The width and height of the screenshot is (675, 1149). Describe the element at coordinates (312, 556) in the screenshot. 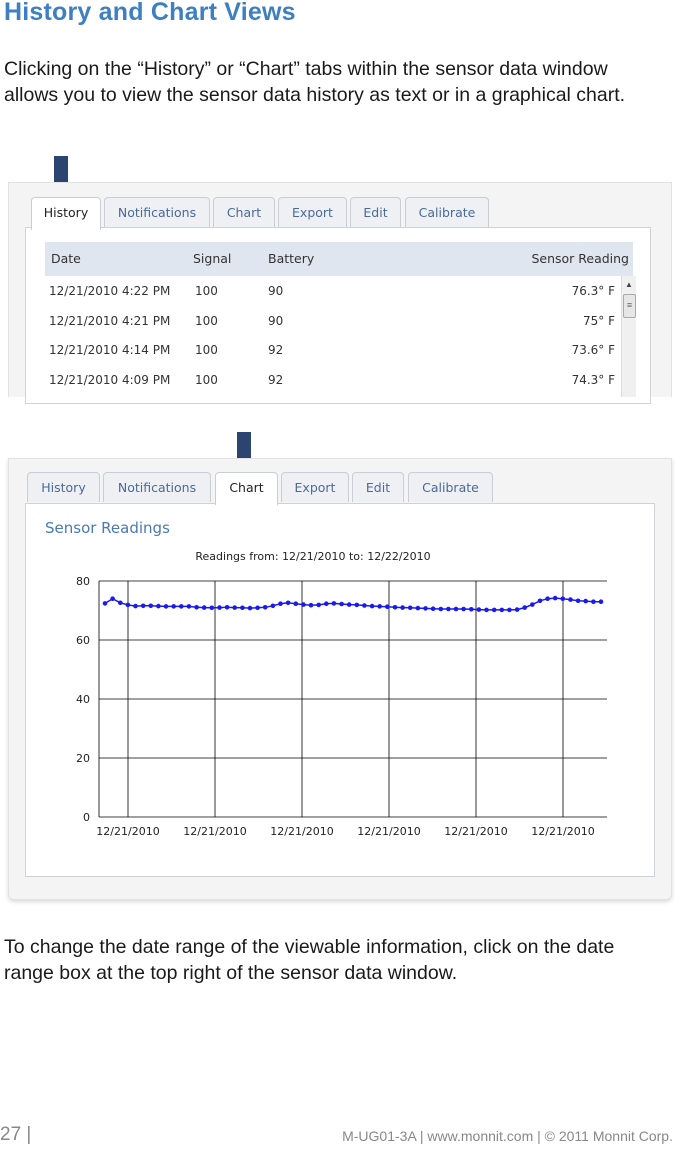

I see `chart-title: Readings from: 12/21/2010 to: 12/22/2010` at that location.